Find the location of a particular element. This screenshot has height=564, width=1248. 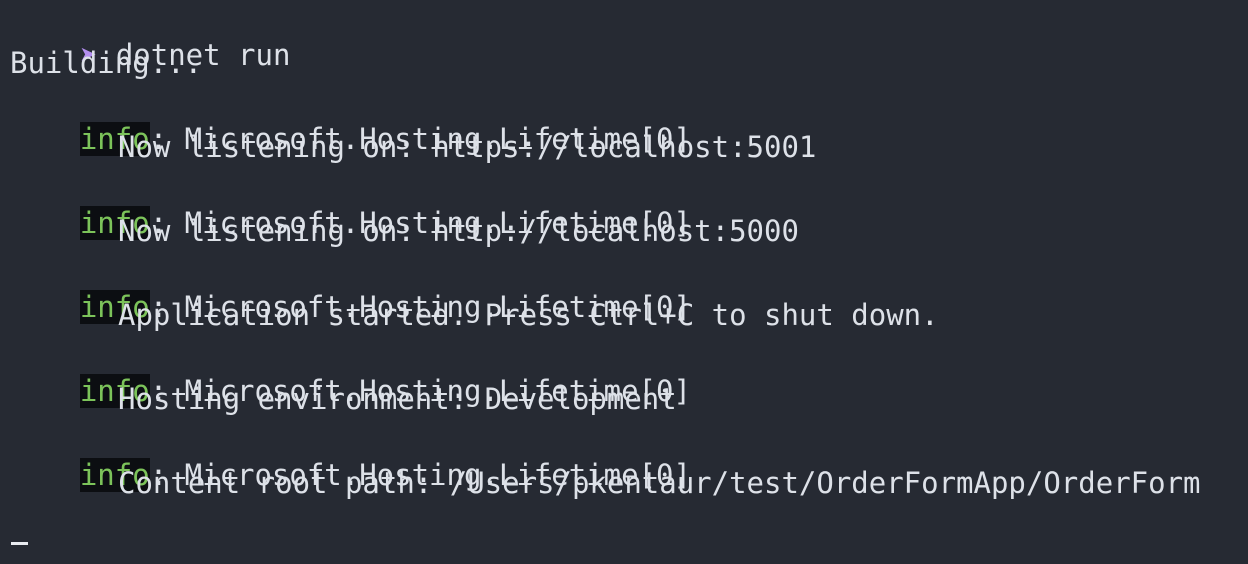

command-line: ➤ dotnet run is located at coordinates (150, 38).